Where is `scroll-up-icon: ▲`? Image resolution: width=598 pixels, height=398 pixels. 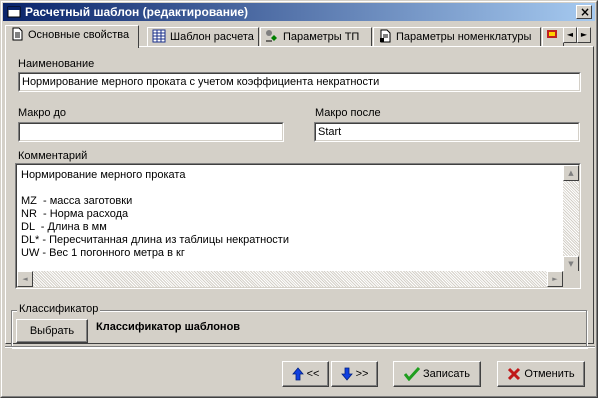
scroll-up-icon: ▲ is located at coordinates (571, 173).